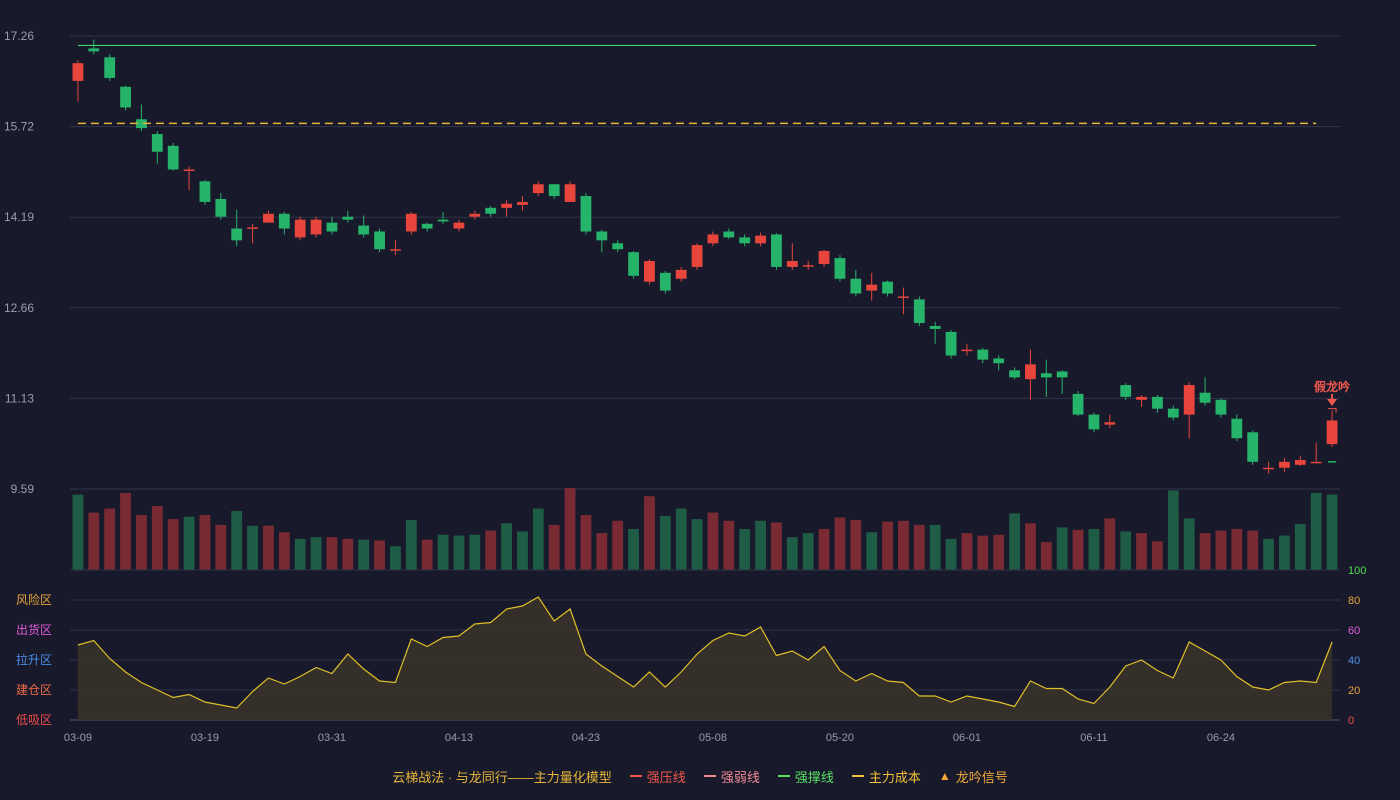 The width and height of the screenshot is (1400, 800). What do you see at coordinates (700, 776) in the screenshot?
I see `legend: 云梯战法 · 与龙同行——主力量化模型 强压线 强弱线 强撑线 主力成本 ▲ 龙吟信号` at bounding box center [700, 776].